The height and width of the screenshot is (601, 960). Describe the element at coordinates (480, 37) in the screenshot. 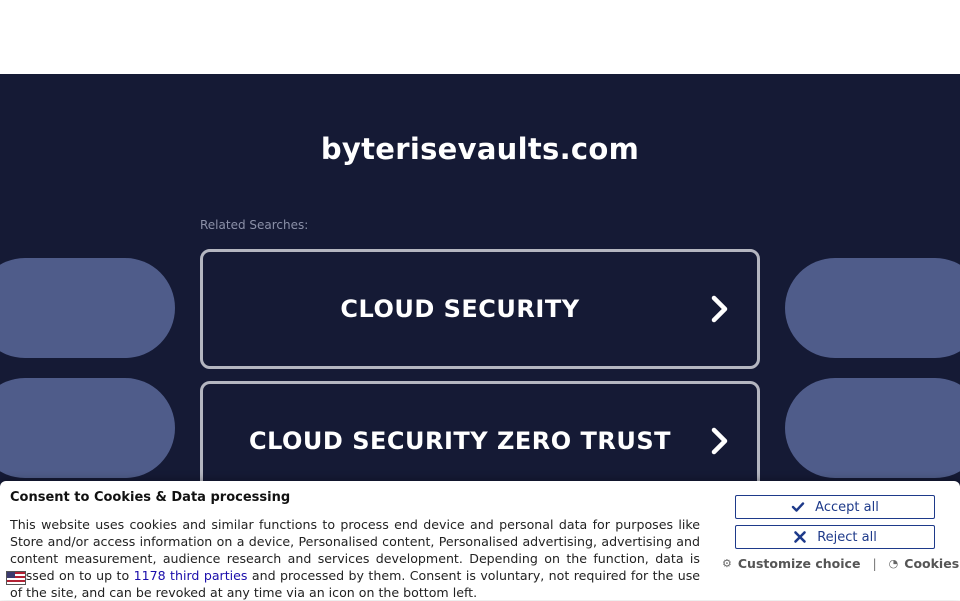

I see `top-blank-bar` at that location.